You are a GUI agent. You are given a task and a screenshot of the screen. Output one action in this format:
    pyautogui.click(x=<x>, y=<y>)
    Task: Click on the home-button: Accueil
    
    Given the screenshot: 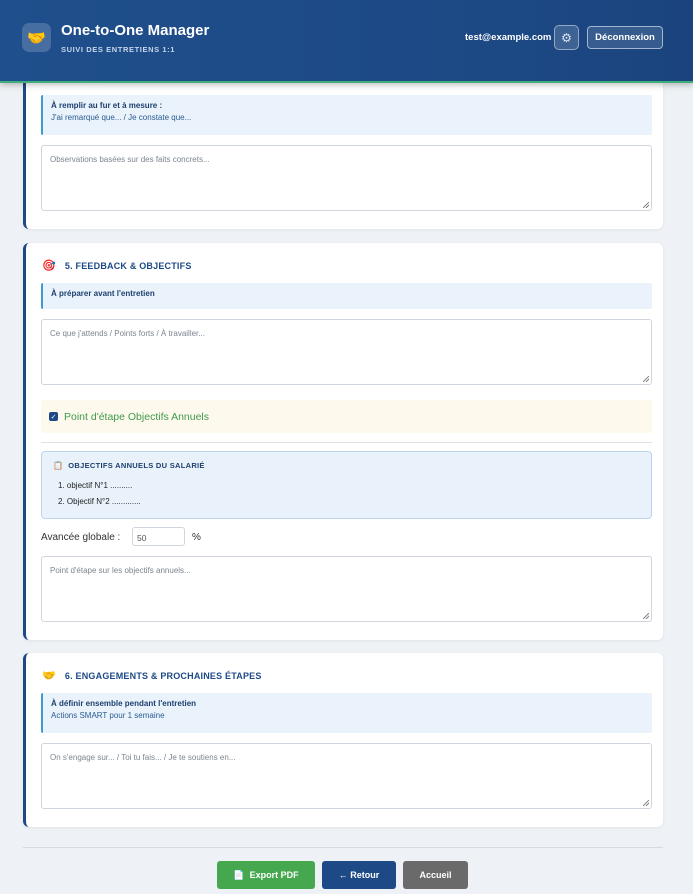 What is the action you would take?
    pyautogui.click(x=435, y=875)
    